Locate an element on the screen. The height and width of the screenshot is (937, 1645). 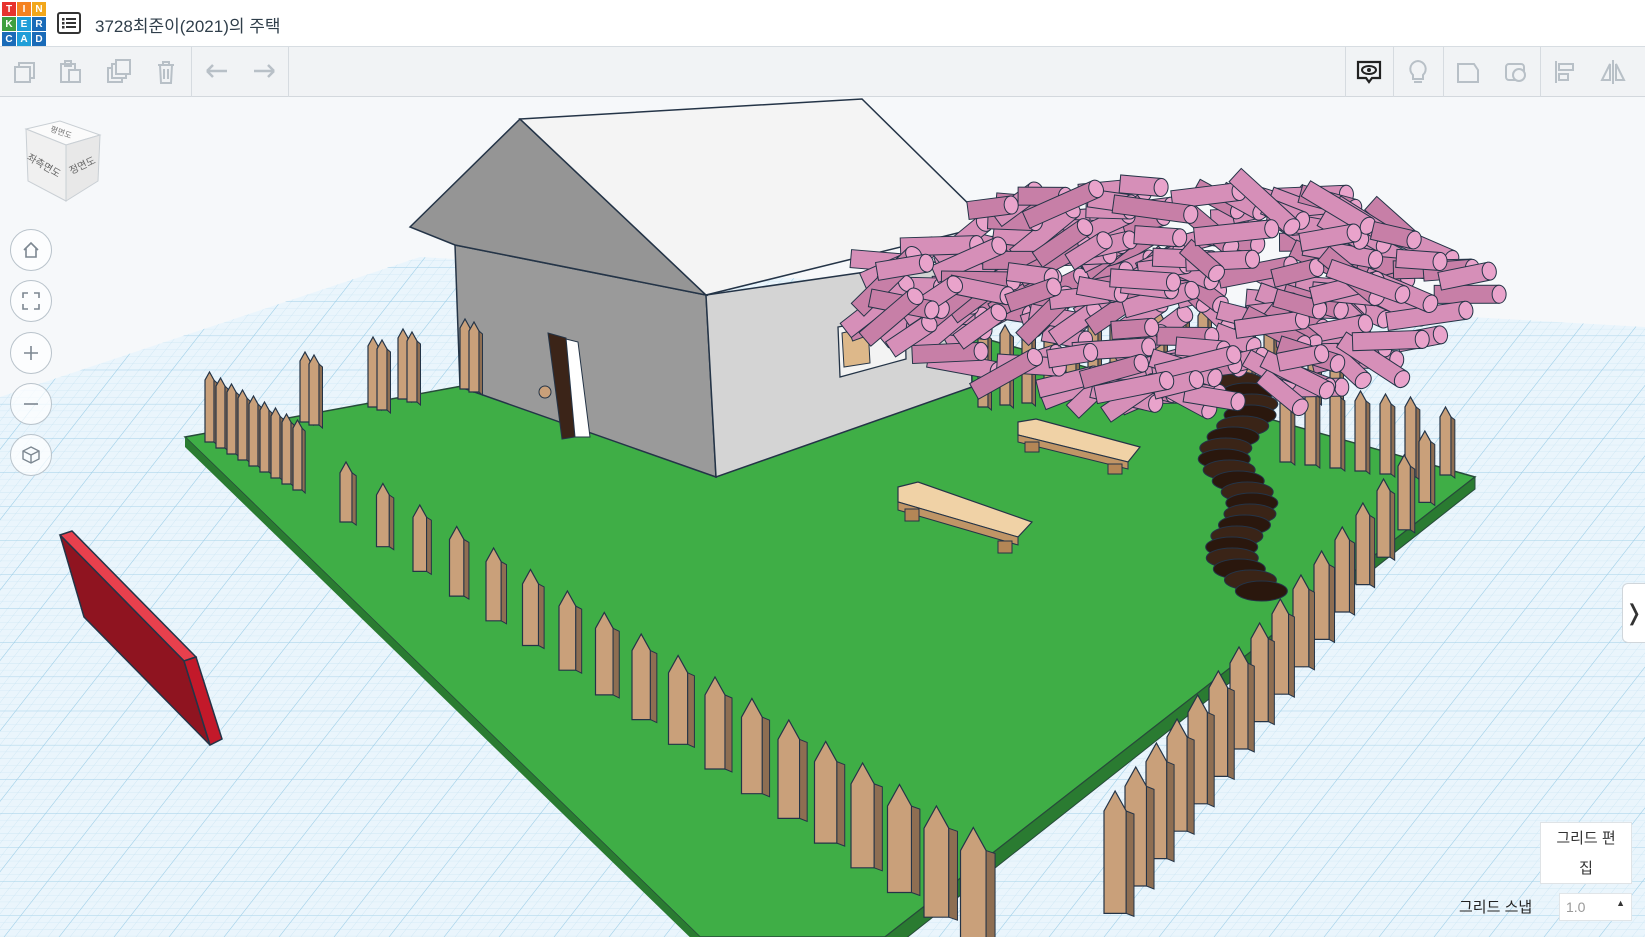
redo-icon is located at coordinates (264, 71).